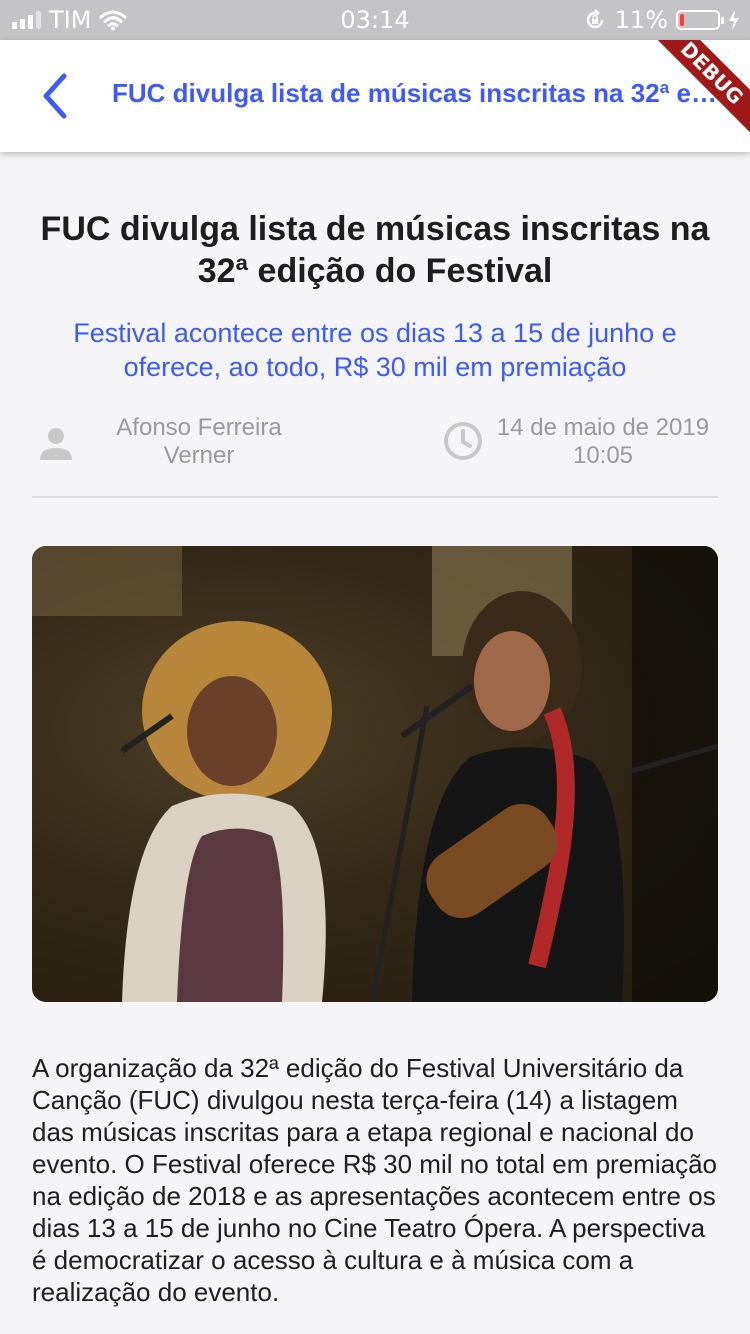 This screenshot has width=750, height=1334. I want to click on author-line-2: Verner, so click(199, 455).